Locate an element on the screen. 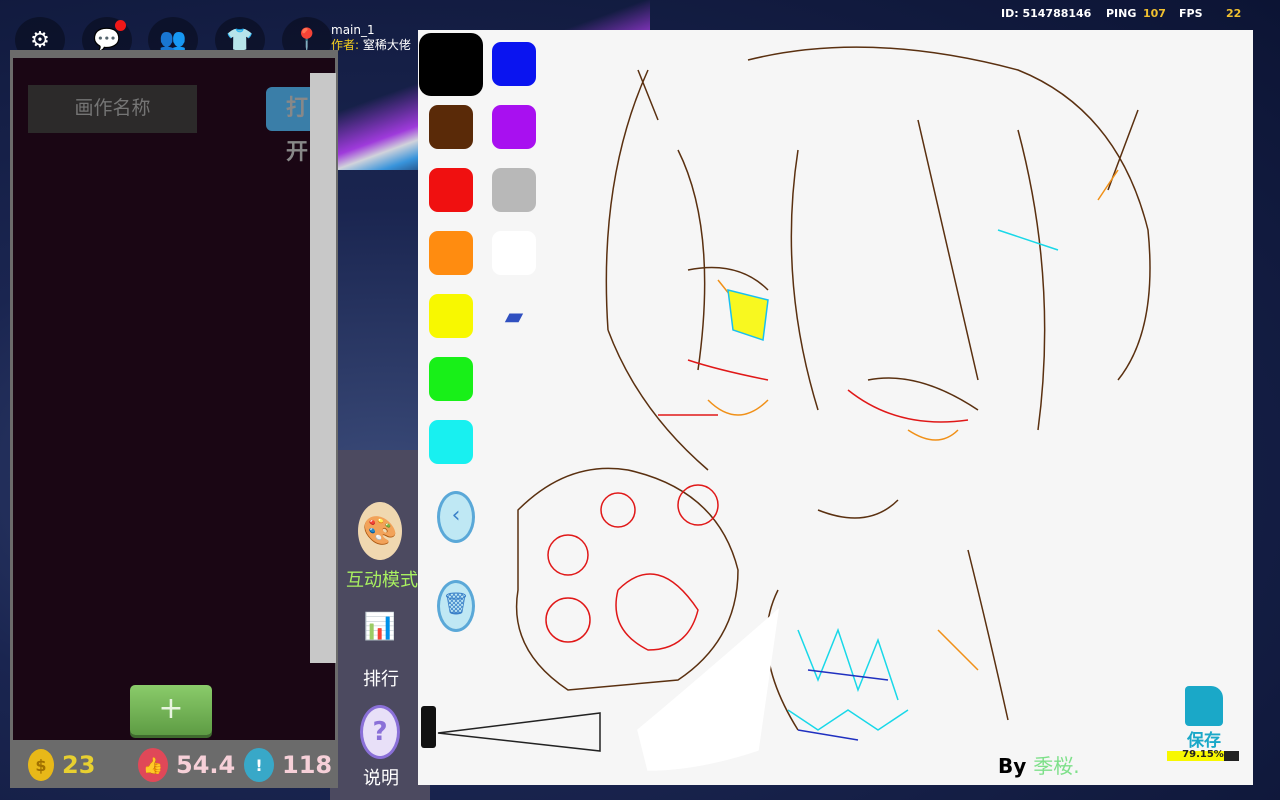 This screenshot has height=800, width=1280. artist-credit: By 季桜. is located at coordinates (1039, 764).